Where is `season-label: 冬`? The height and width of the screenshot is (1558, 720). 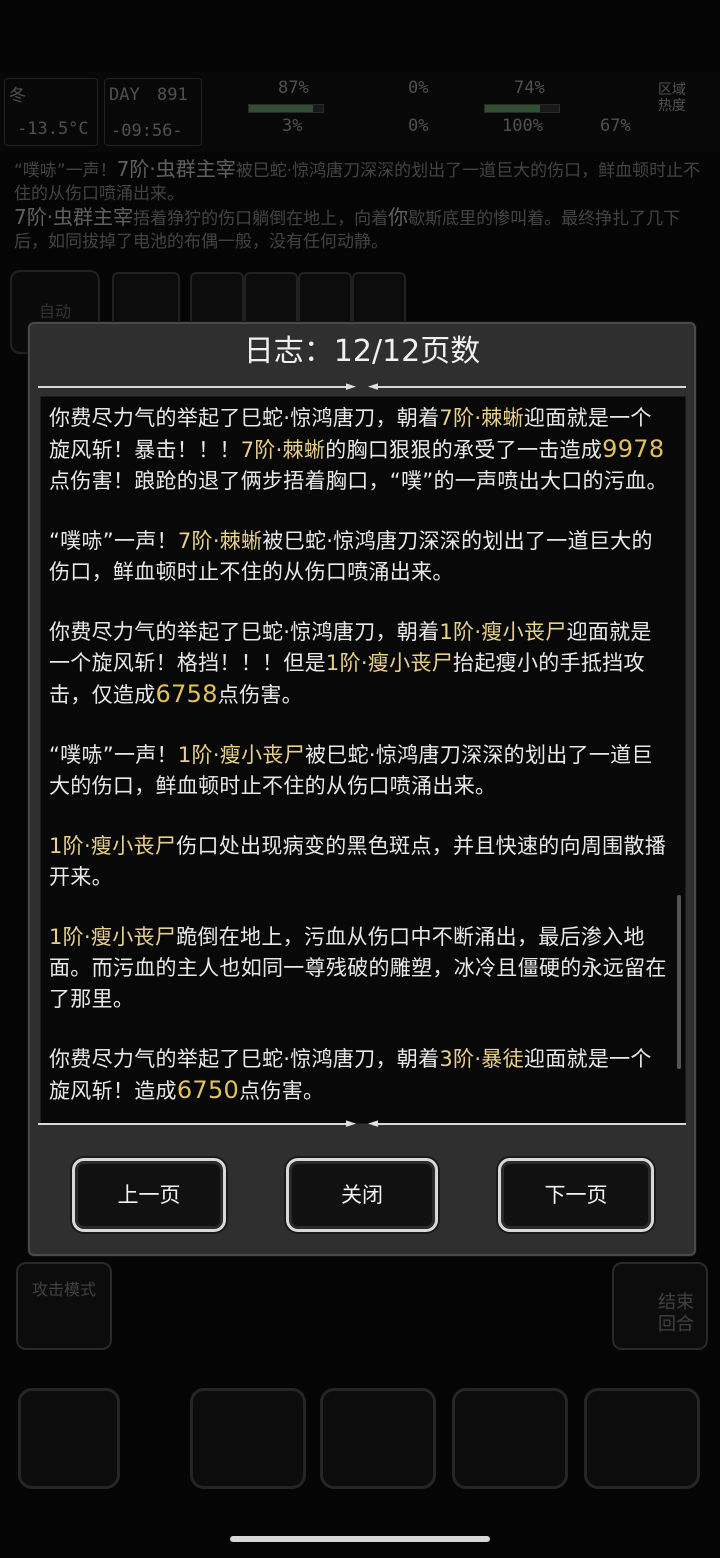
season-label: 冬 is located at coordinates (17, 96).